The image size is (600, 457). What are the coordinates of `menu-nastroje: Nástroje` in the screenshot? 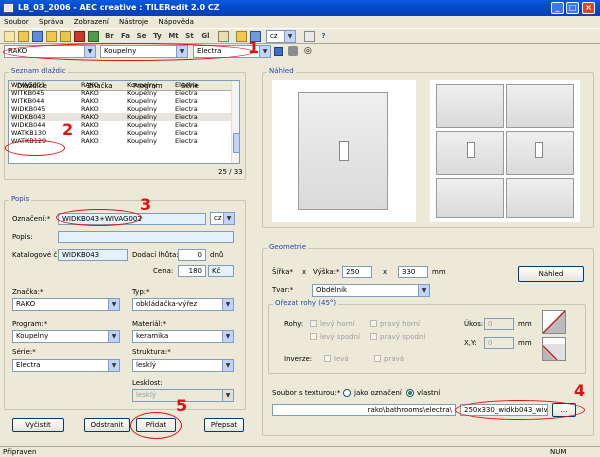 It's located at (133, 22).